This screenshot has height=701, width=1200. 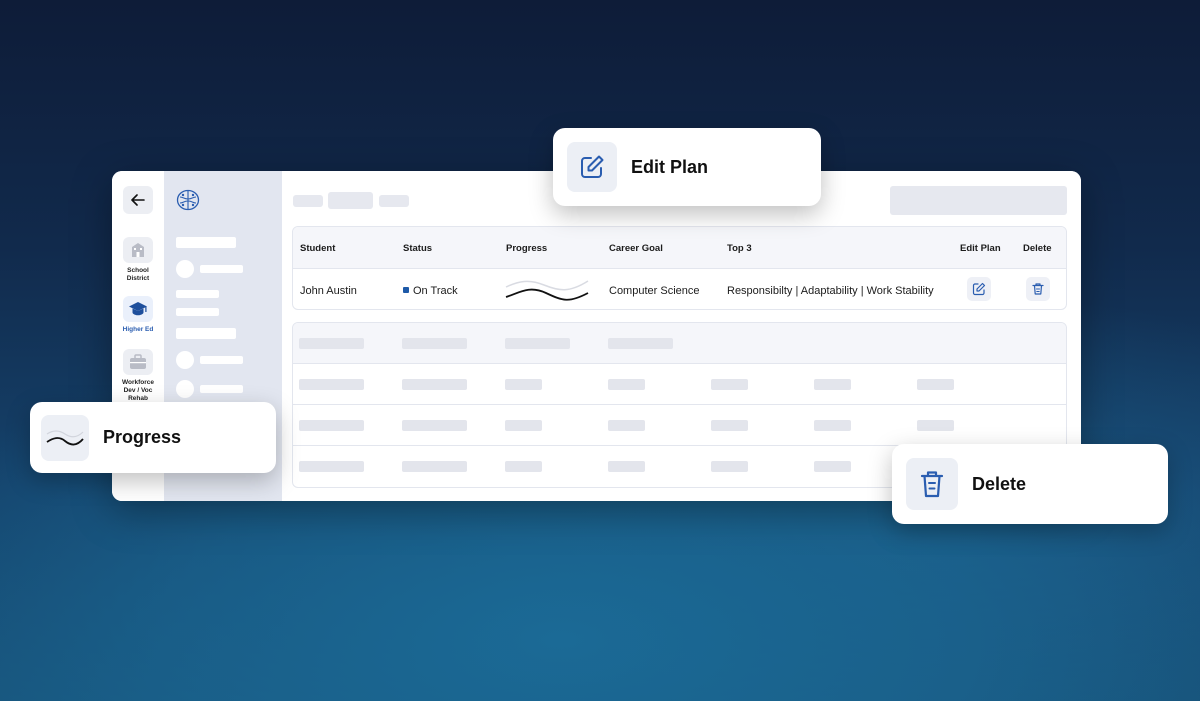 What do you see at coordinates (435, 291) in the screenshot?
I see `status-text: On Track` at bounding box center [435, 291].